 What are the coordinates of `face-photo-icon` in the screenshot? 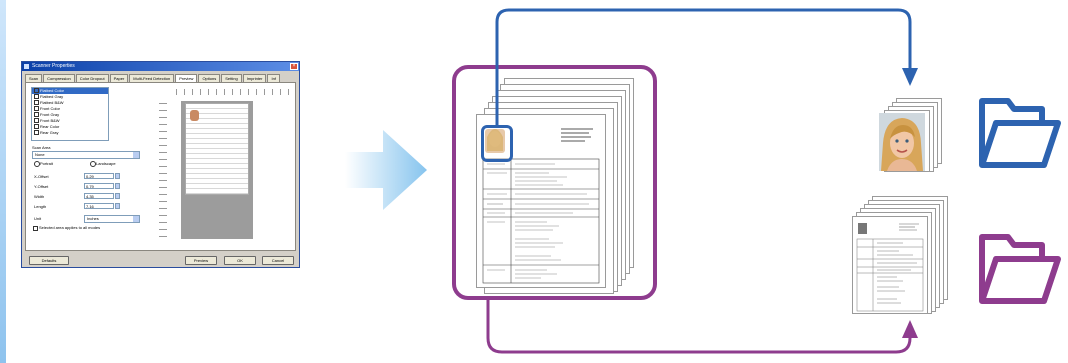 It's located at (902, 142).